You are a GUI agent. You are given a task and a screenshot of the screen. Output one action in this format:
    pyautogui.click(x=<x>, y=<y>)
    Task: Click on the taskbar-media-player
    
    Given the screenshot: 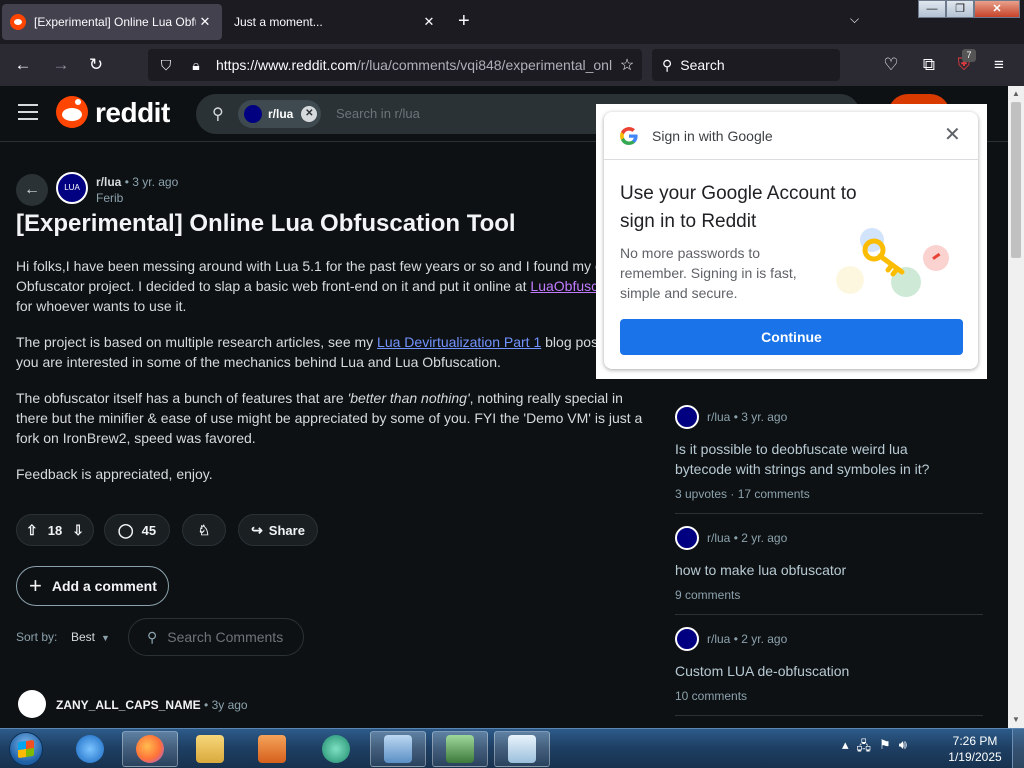 What is the action you would take?
    pyautogui.click(x=272, y=749)
    